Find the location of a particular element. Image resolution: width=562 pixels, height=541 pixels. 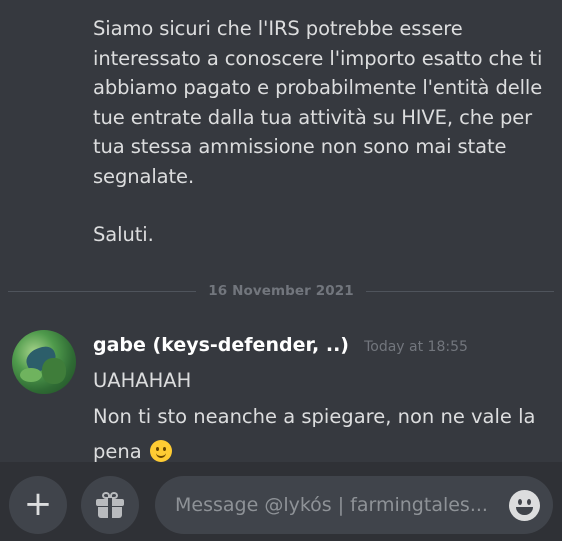

message-text-line: segnalate. is located at coordinates (144, 176).